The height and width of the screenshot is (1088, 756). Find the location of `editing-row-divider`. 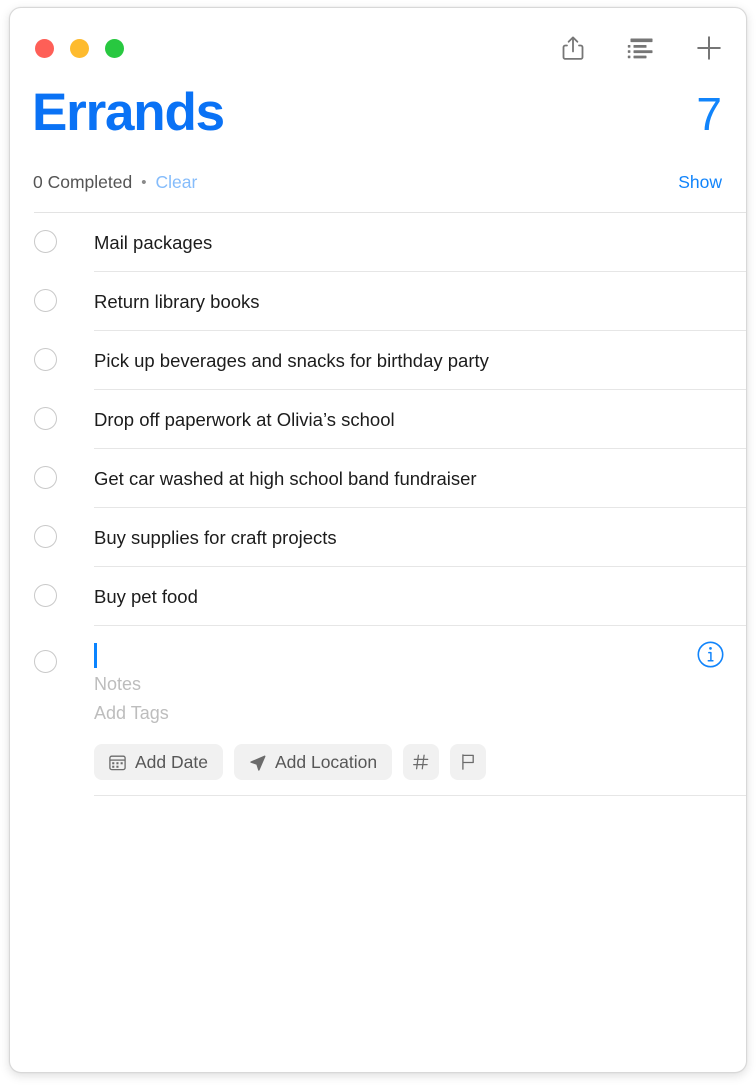

editing-row-divider is located at coordinates (420, 795).